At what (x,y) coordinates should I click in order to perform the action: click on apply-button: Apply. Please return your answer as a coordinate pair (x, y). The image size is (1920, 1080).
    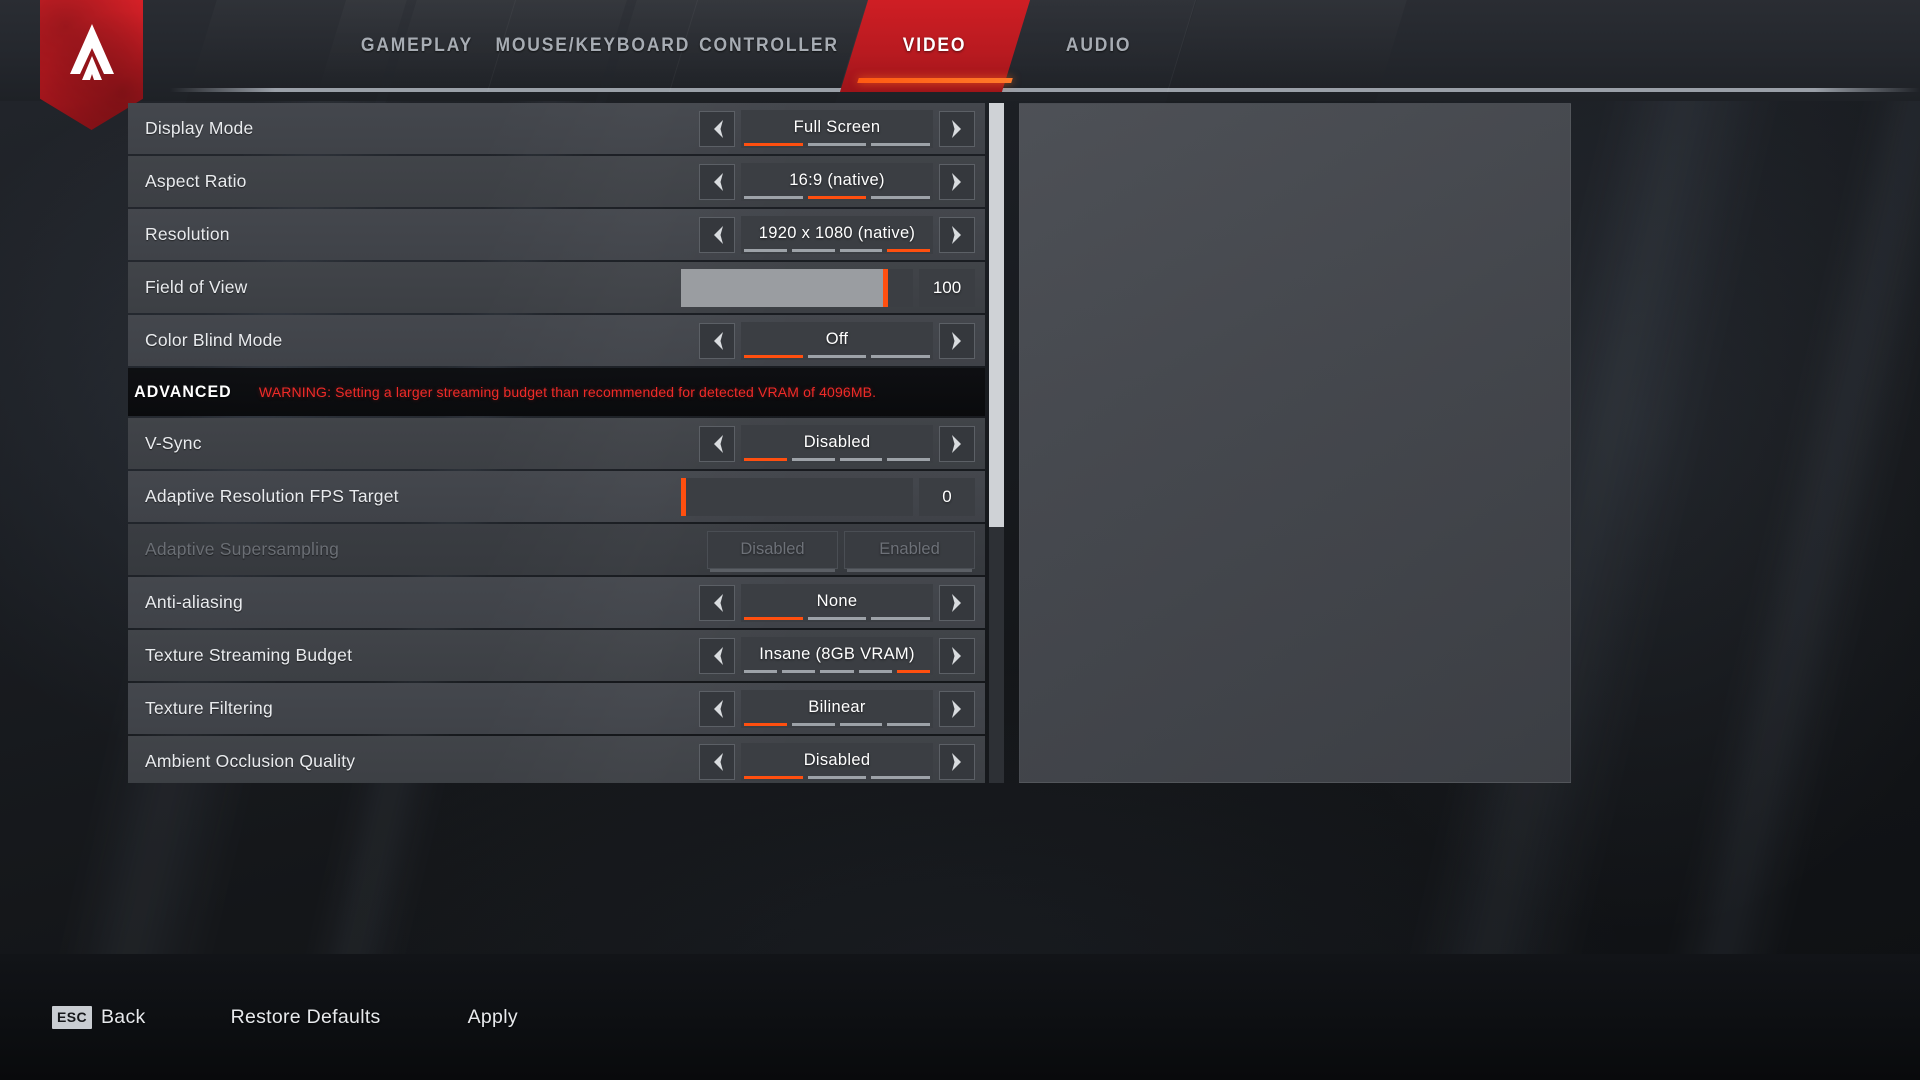
    Looking at the image, I should click on (493, 1017).